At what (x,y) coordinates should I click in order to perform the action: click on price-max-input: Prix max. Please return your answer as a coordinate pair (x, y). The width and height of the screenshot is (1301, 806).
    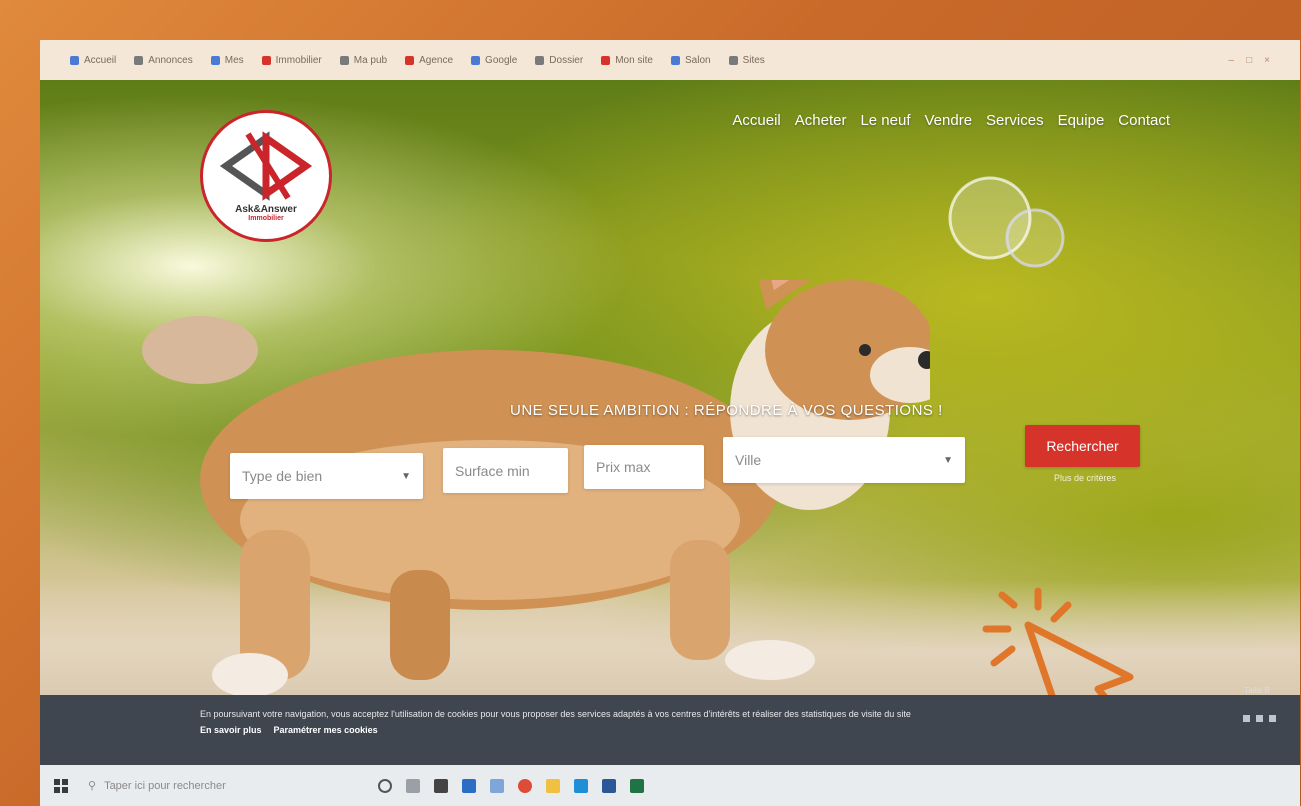
    Looking at the image, I should click on (644, 467).